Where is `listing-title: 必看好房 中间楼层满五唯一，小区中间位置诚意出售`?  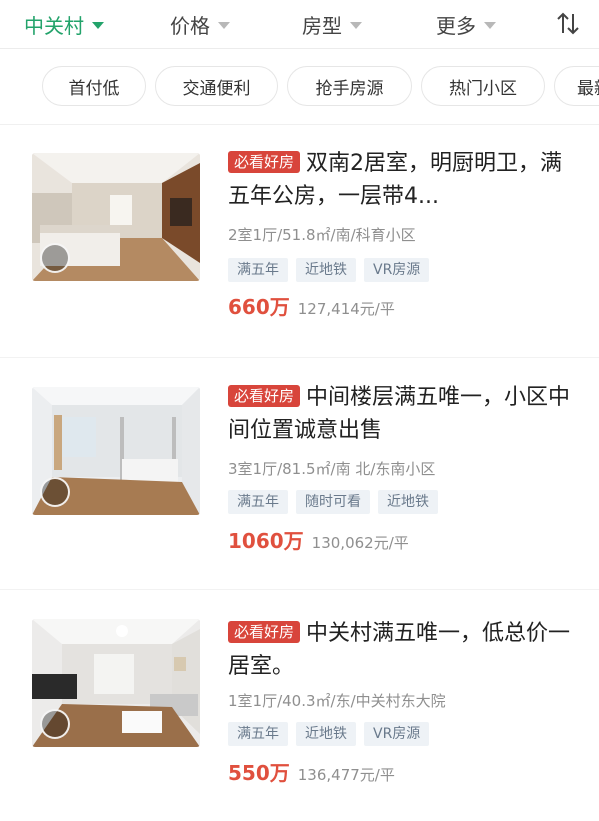 listing-title: 必看好房 中间楼层满五唯一，小区中间位置诚意出售 is located at coordinates (403, 414).